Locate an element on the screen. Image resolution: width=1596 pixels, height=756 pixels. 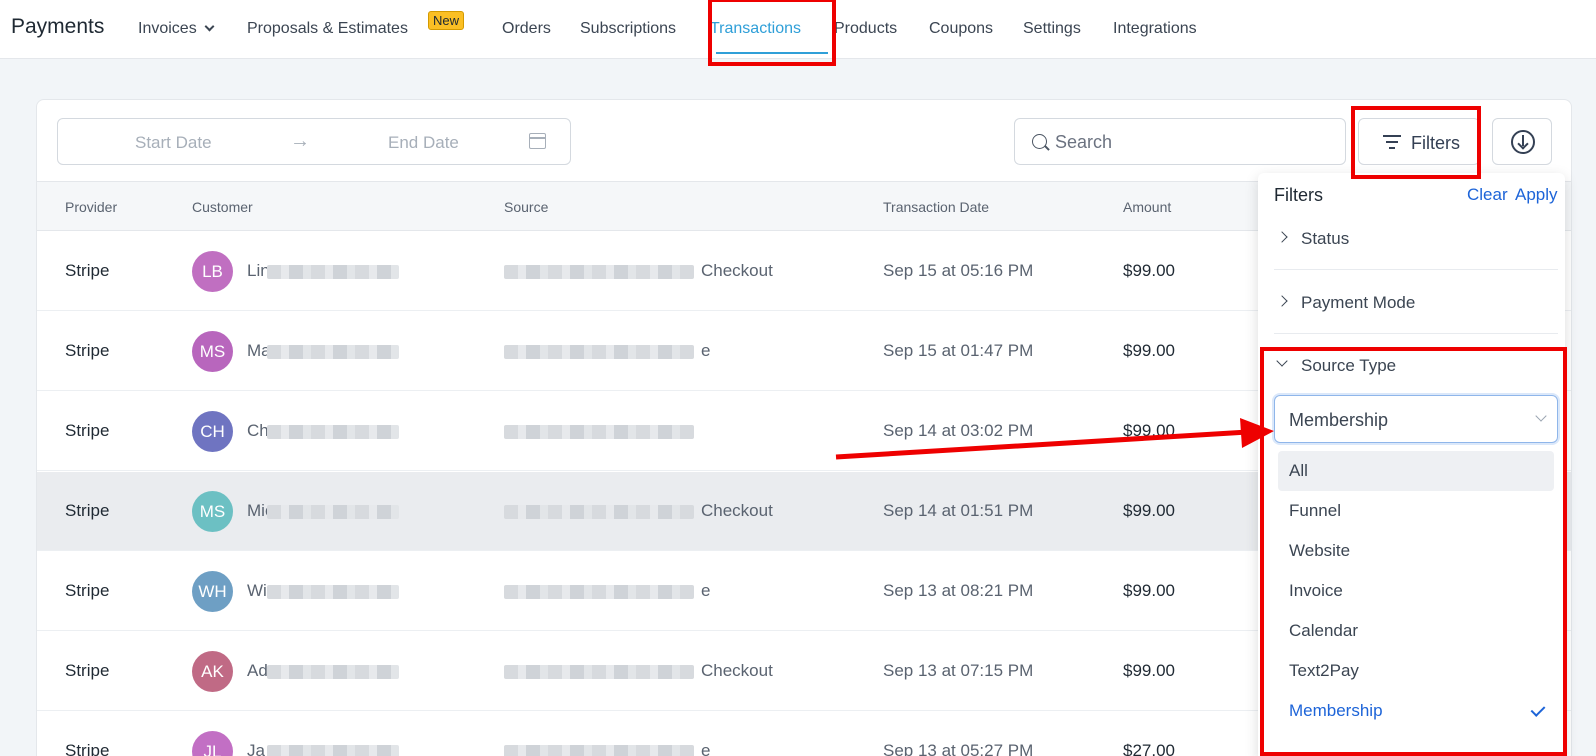
annotation-arrow is located at coordinates (1054, 439).